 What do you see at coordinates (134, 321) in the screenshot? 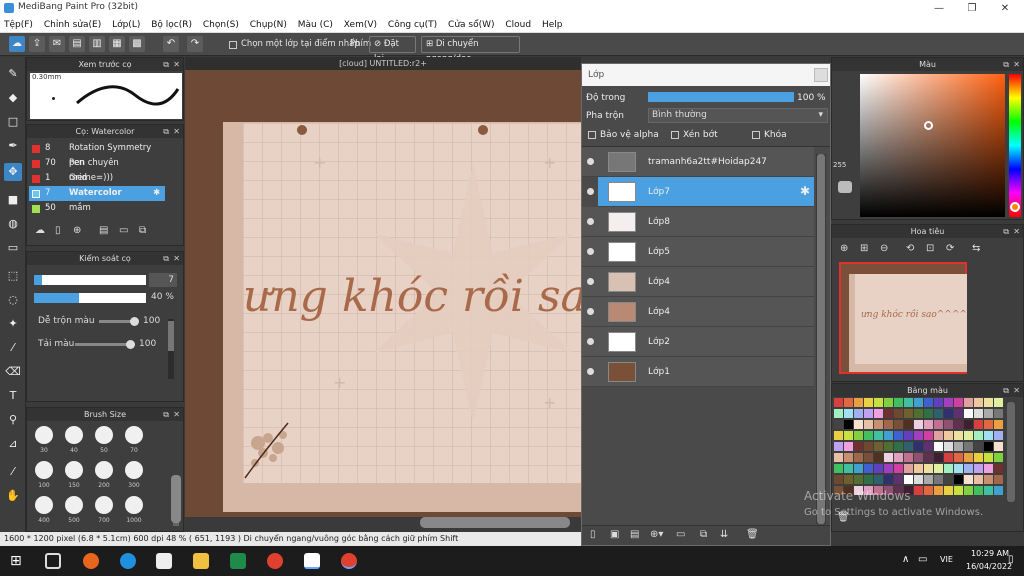
I see `blend-knob` at bounding box center [134, 321].